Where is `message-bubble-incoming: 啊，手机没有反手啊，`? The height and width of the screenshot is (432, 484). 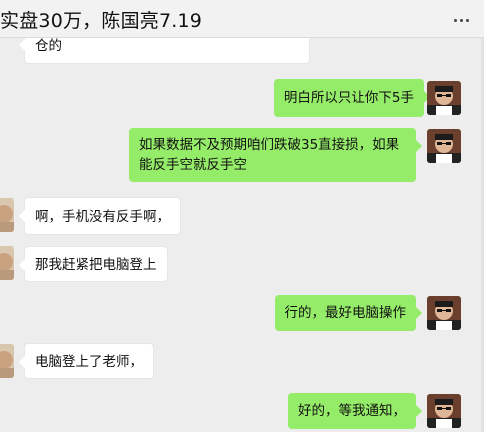 message-bubble-incoming: 啊，手机没有反手啊， is located at coordinates (100, 216).